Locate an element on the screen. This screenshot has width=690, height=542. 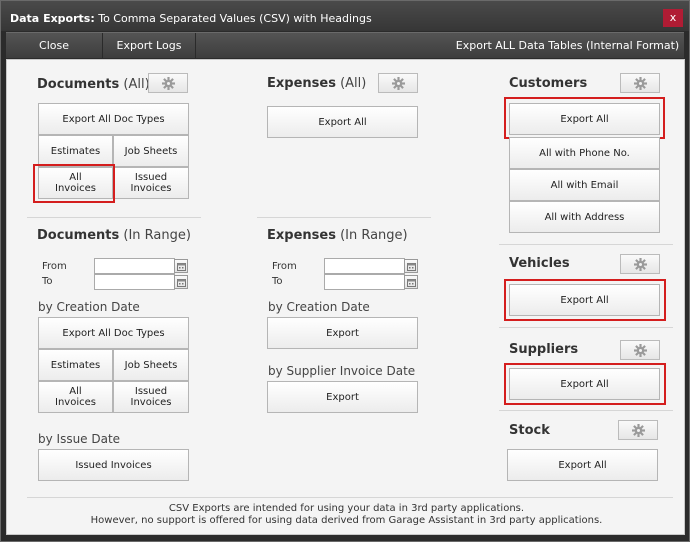
documents-all-issued-invoices-button: Issued Invoices is located at coordinates (151, 183).